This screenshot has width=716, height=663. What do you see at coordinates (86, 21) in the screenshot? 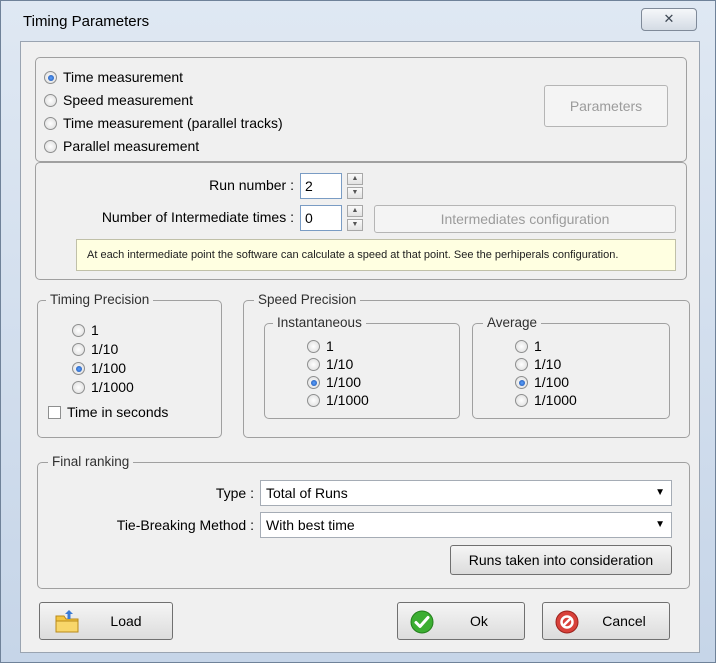
I see `window-title: Timing Parameters` at bounding box center [86, 21].